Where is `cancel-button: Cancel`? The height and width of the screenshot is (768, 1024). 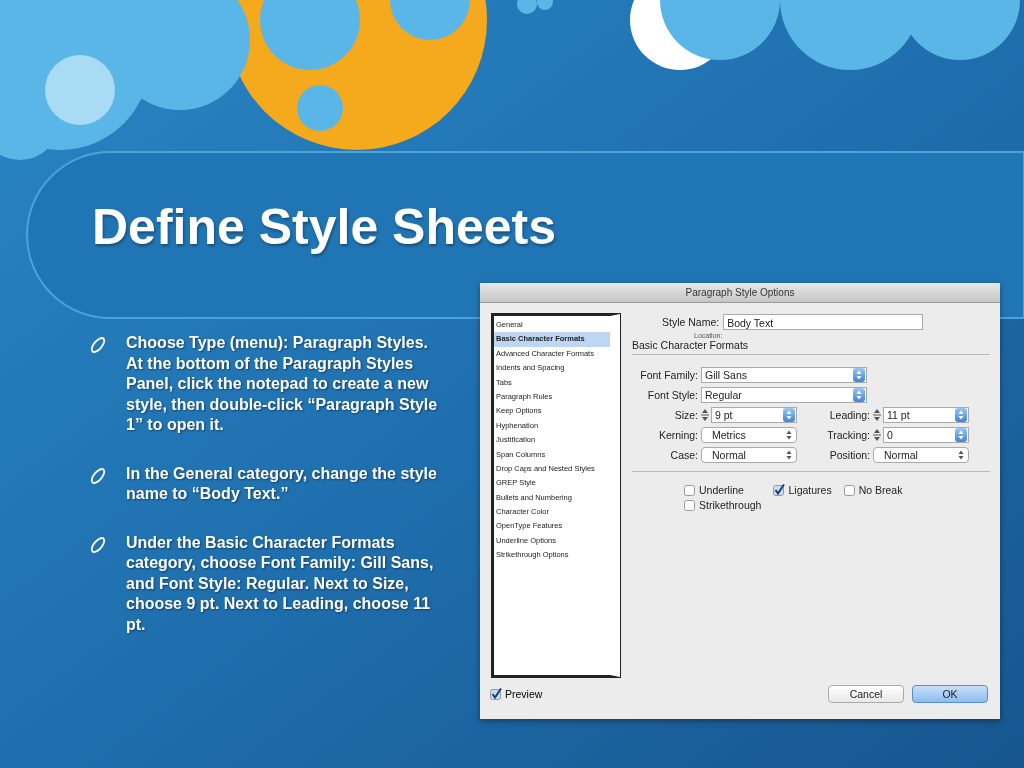
cancel-button: Cancel is located at coordinates (866, 694).